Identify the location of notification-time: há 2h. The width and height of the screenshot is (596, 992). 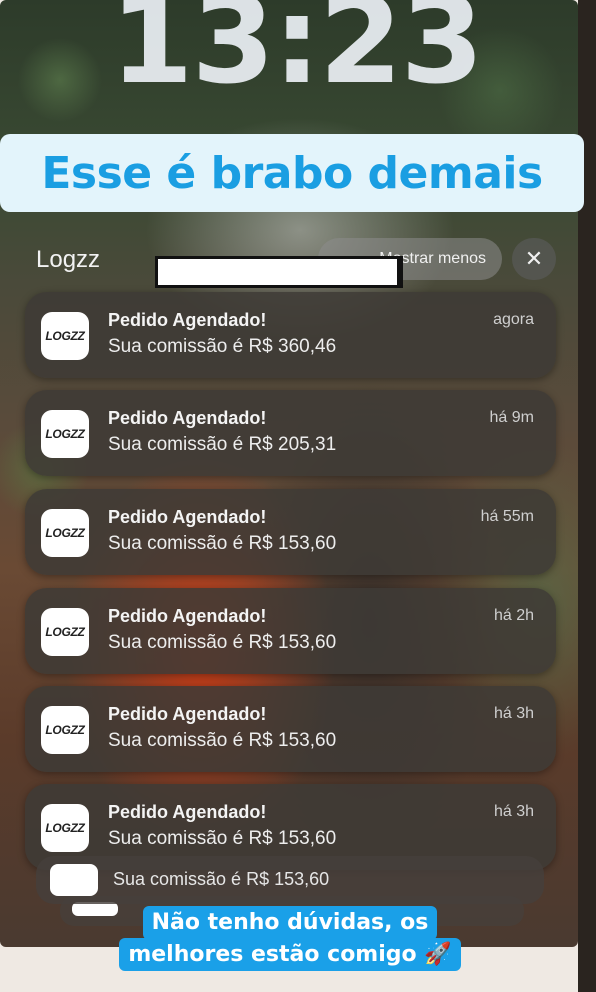
(513, 615).